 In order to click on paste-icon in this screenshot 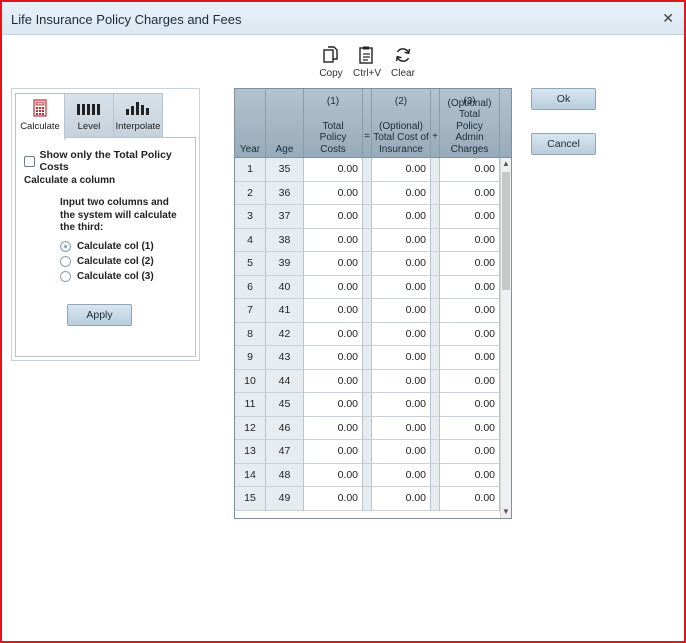, I will do `click(366, 55)`.